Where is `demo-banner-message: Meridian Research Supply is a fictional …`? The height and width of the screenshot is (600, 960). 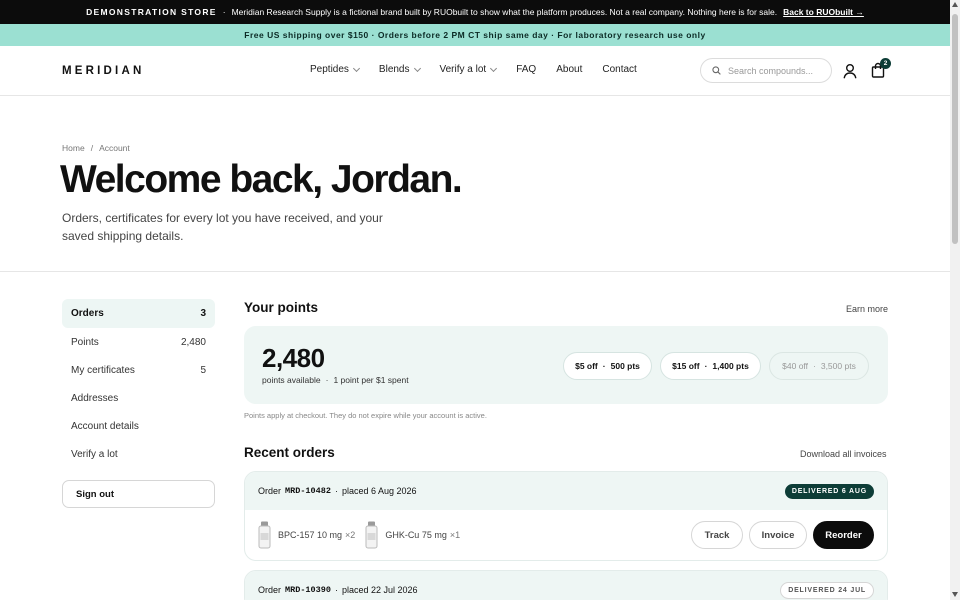
demo-banner-message: Meridian Research Supply is a fictional … is located at coordinates (504, 12).